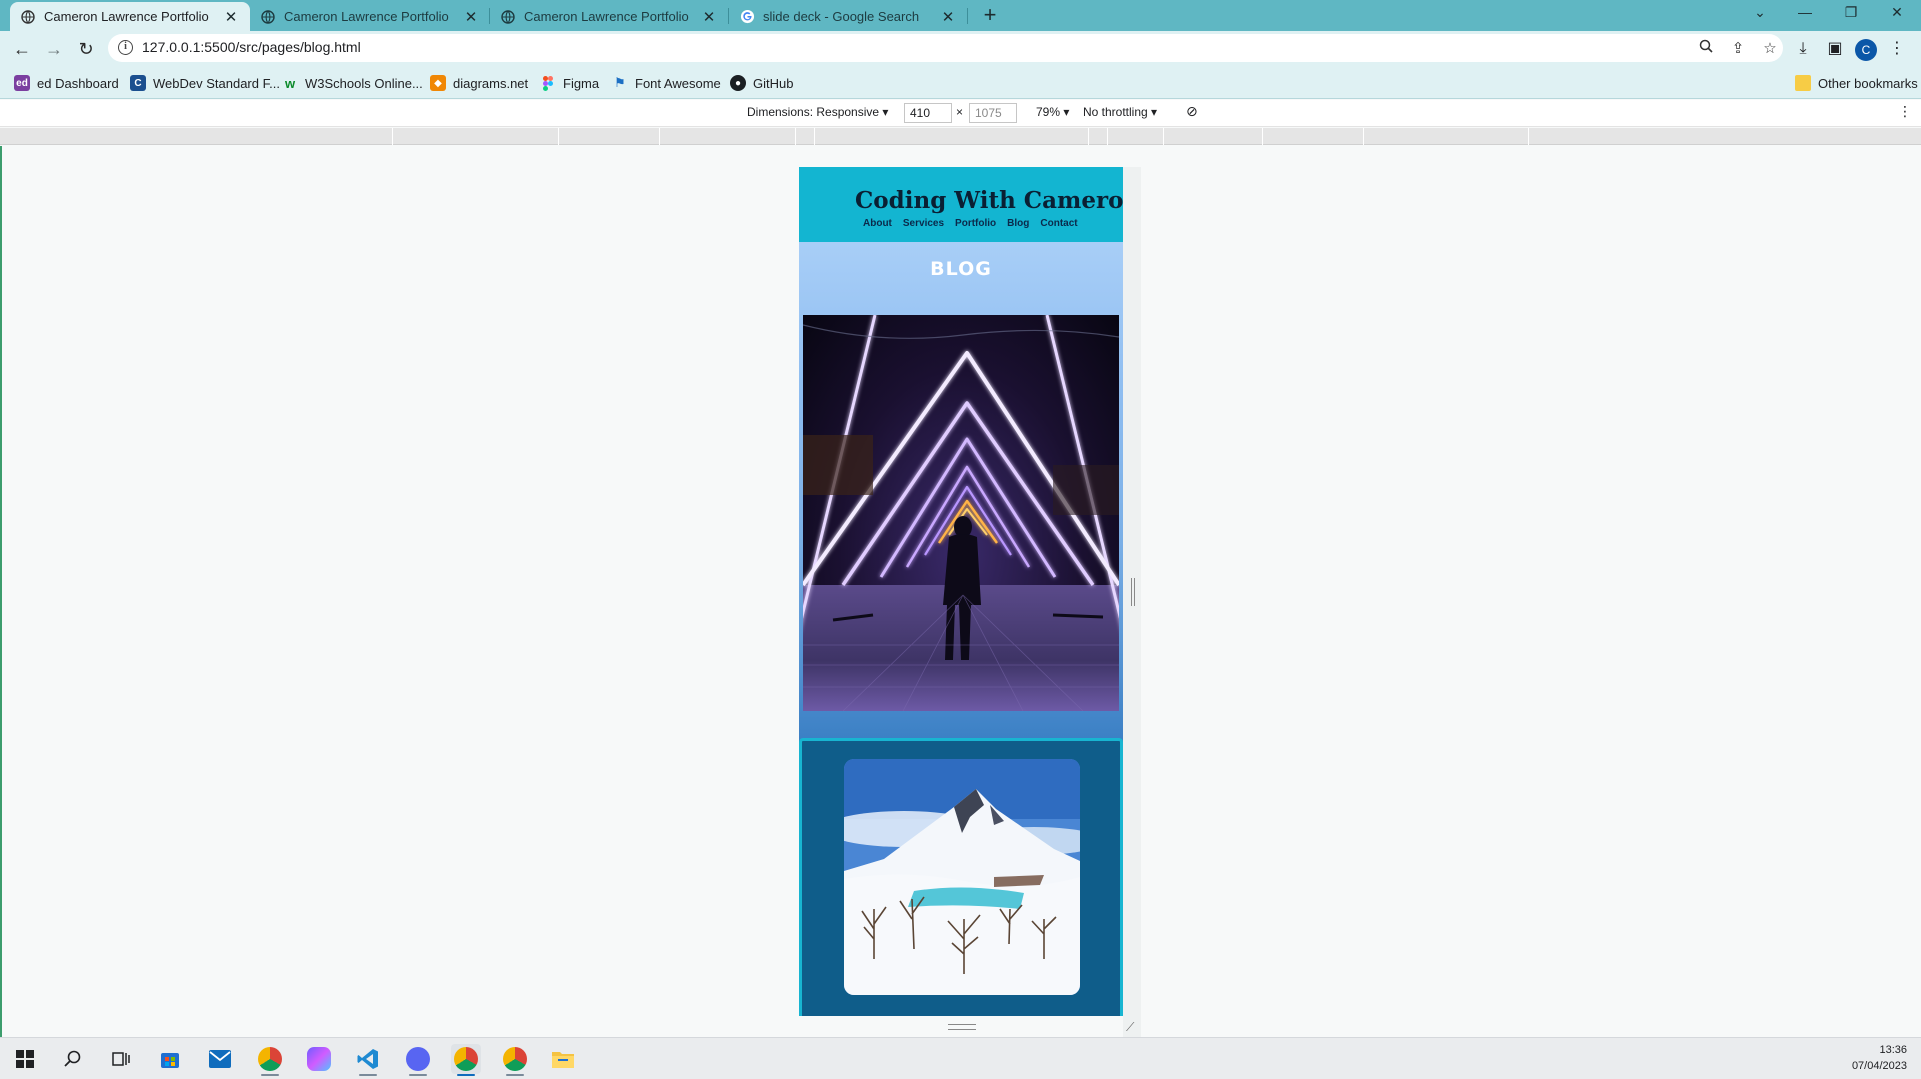  Describe the element at coordinates (1866, 50) in the screenshot. I see `profile-avatar: C` at that location.